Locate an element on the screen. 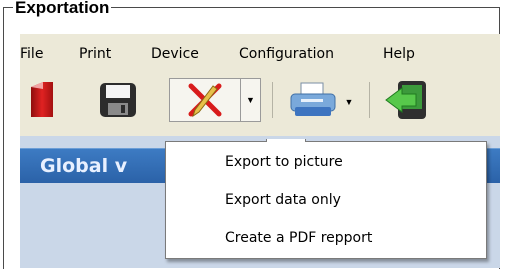 This screenshot has height=269, width=508. menu-option-create-pdf: Create a PDF repport is located at coordinates (298, 238).